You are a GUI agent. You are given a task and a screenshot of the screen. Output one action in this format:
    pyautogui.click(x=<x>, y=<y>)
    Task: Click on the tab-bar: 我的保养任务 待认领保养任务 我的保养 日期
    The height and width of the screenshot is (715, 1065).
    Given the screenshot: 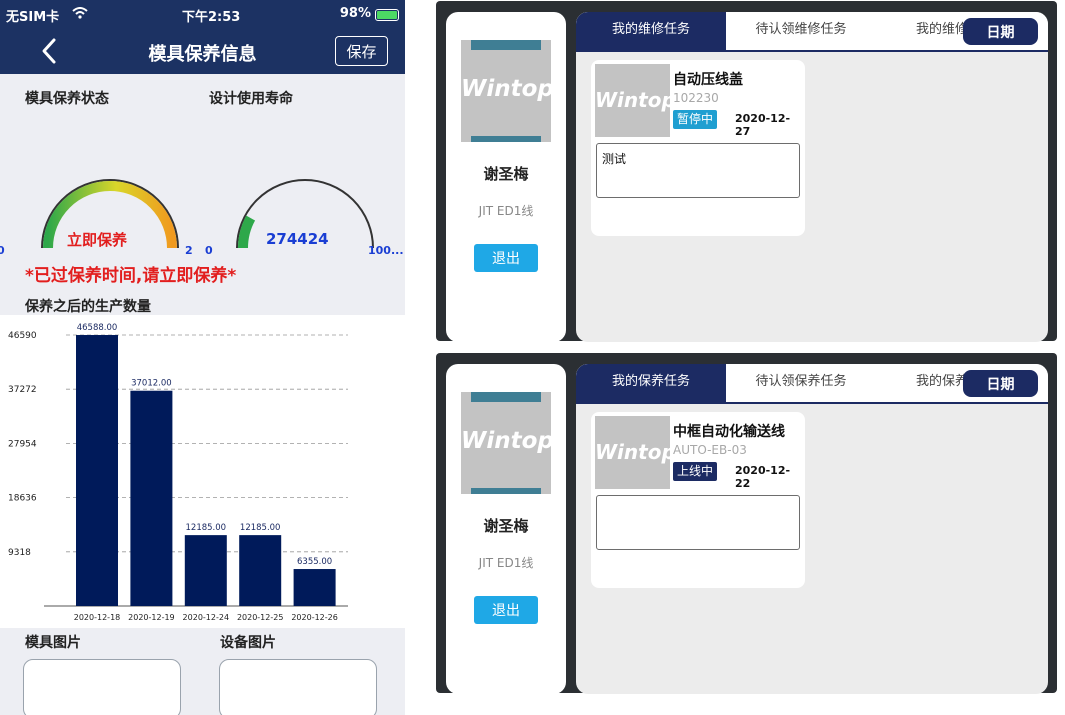 What is the action you would take?
    pyautogui.click(x=812, y=383)
    